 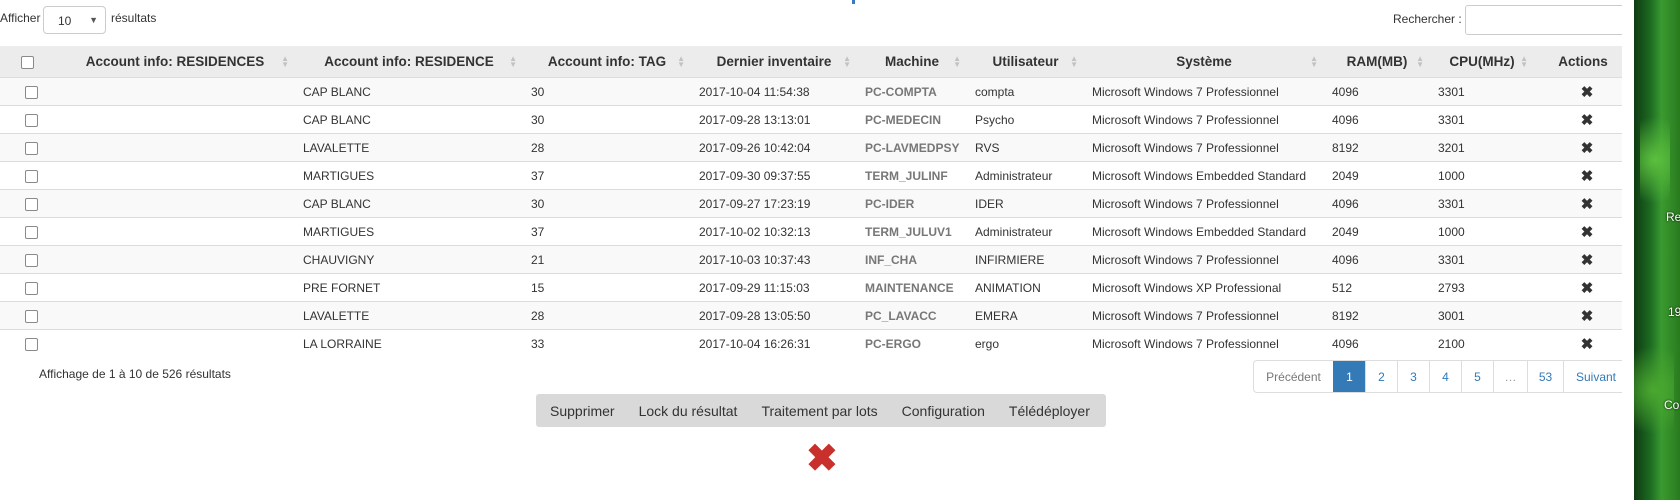 What do you see at coordinates (1413, 376) in the screenshot?
I see `pagination-page-3: 3` at bounding box center [1413, 376].